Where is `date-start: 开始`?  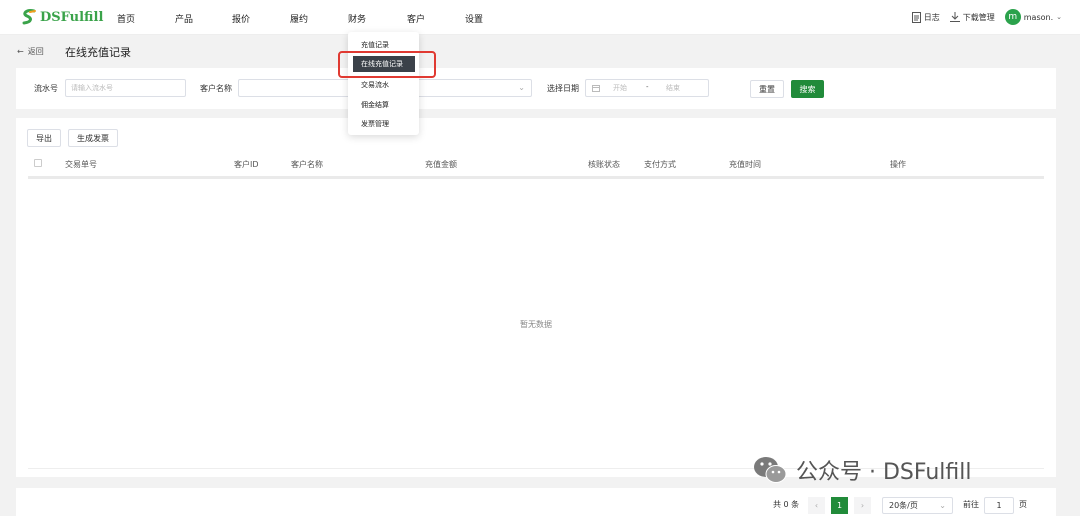 date-start: 开始 is located at coordinates (620, 88).